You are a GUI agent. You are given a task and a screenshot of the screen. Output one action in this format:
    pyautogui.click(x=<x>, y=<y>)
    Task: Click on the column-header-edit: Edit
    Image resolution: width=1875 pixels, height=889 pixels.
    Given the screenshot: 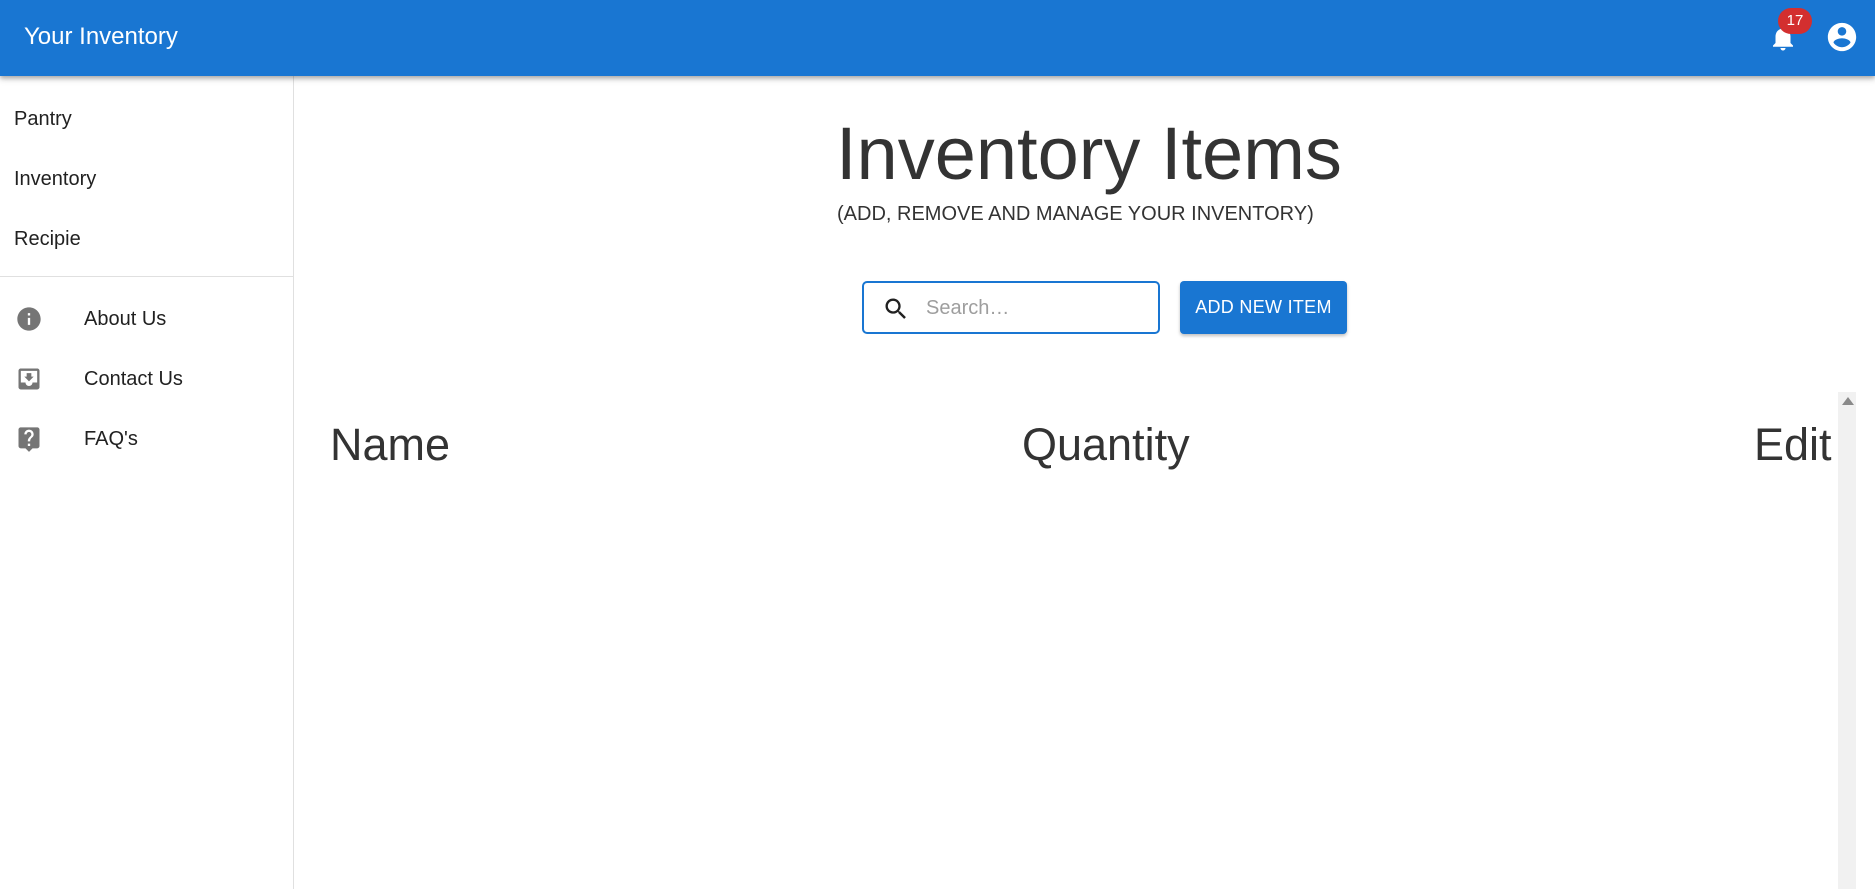 What is the action you would take?
    pyautogui.click(x=1793, y=444)
    